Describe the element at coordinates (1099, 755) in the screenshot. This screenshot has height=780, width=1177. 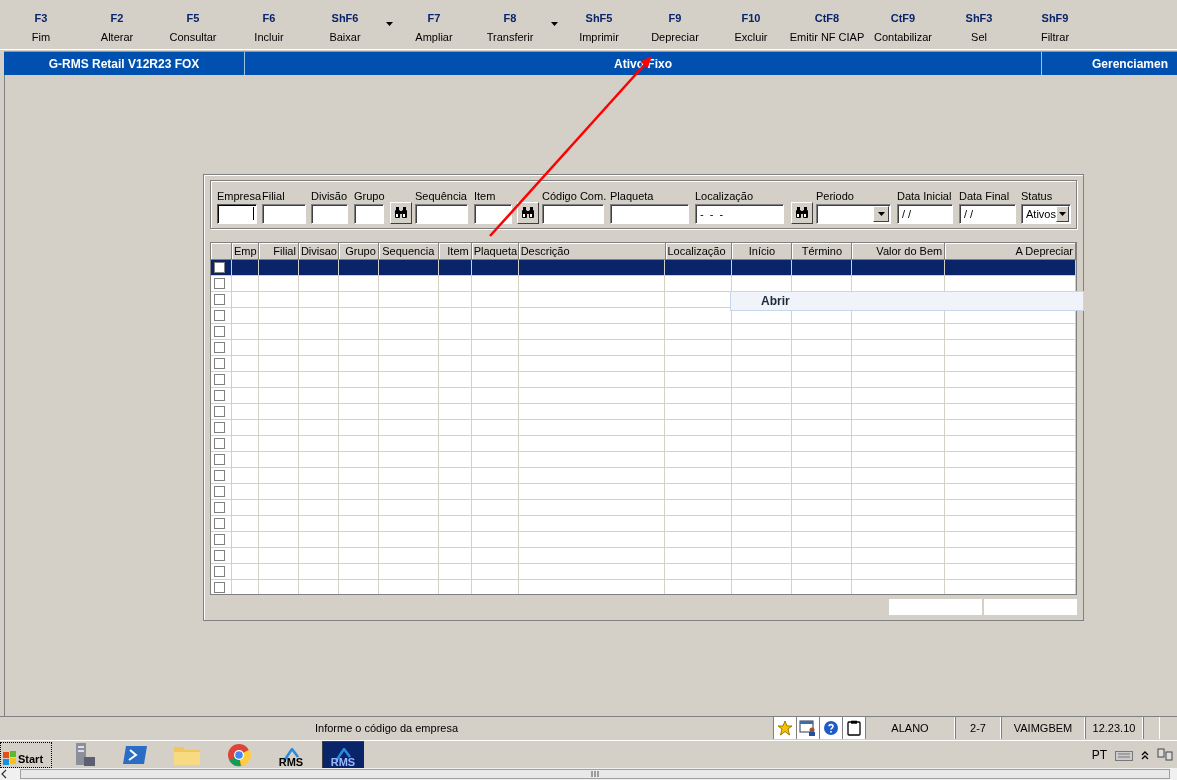
I see `language-indicator: PT` at that location.